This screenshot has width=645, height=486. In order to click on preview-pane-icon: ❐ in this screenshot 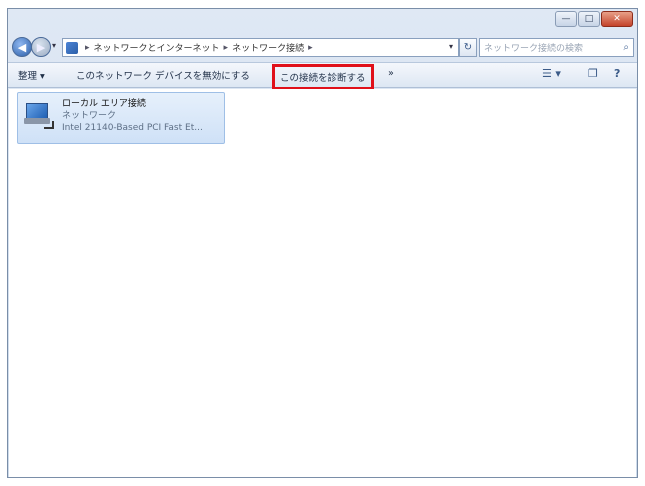, I will do `click(593, 73)`.